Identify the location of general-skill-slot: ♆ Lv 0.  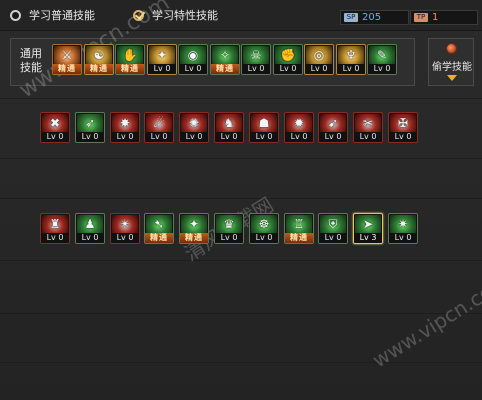
(351, 59).